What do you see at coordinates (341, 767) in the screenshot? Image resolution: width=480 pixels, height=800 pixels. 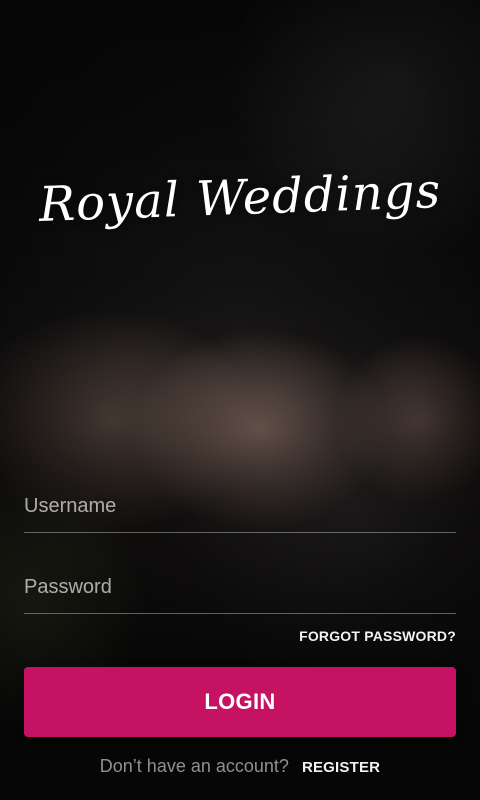 I see `register-link: REGISTER` at bounding box center [341, 767].